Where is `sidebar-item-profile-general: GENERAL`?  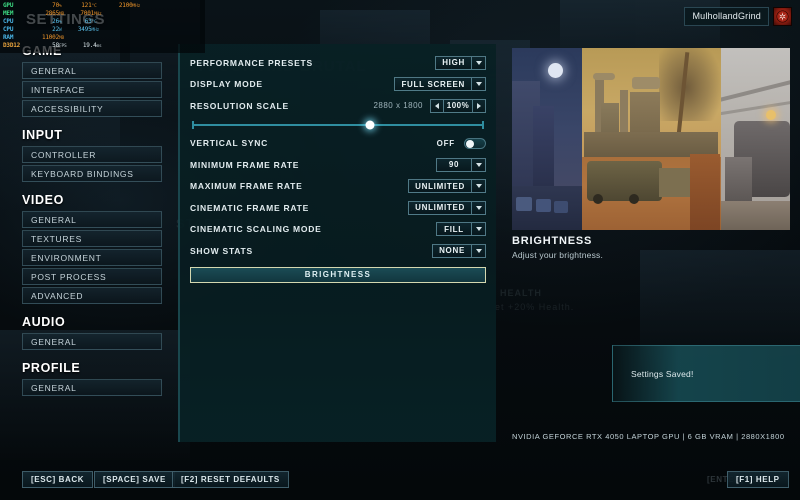 sidebar-item-profile-general: GENERAL is located at coordinates (92, 387).